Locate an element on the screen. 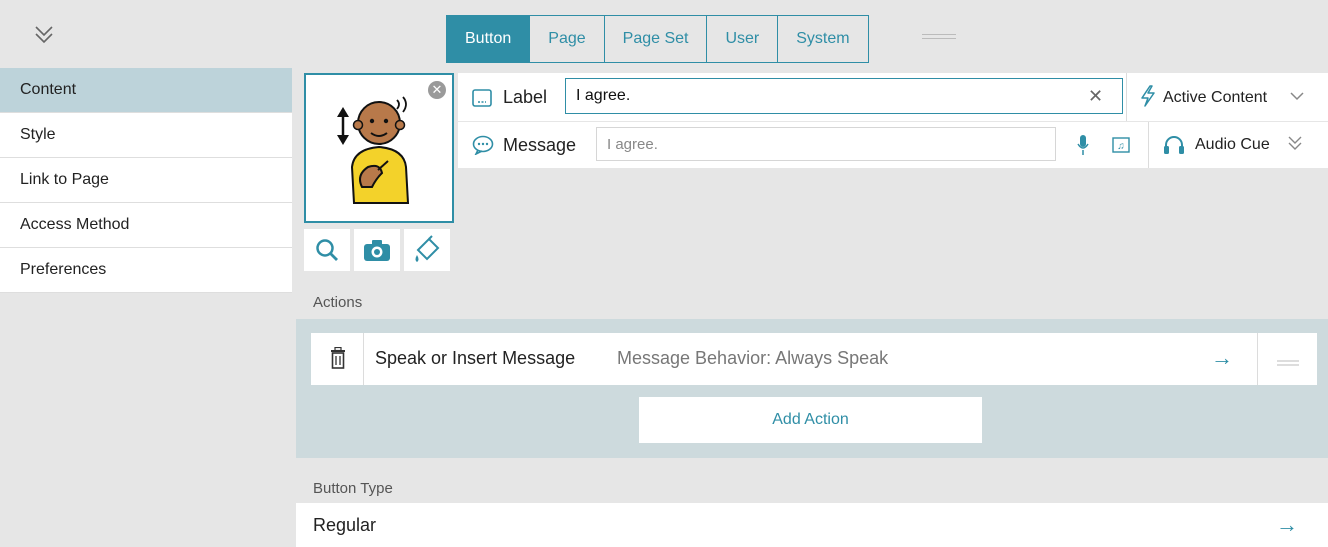 This screenshot has width=1328, height=547. tab-user: User is located at coordinates (743, 39).